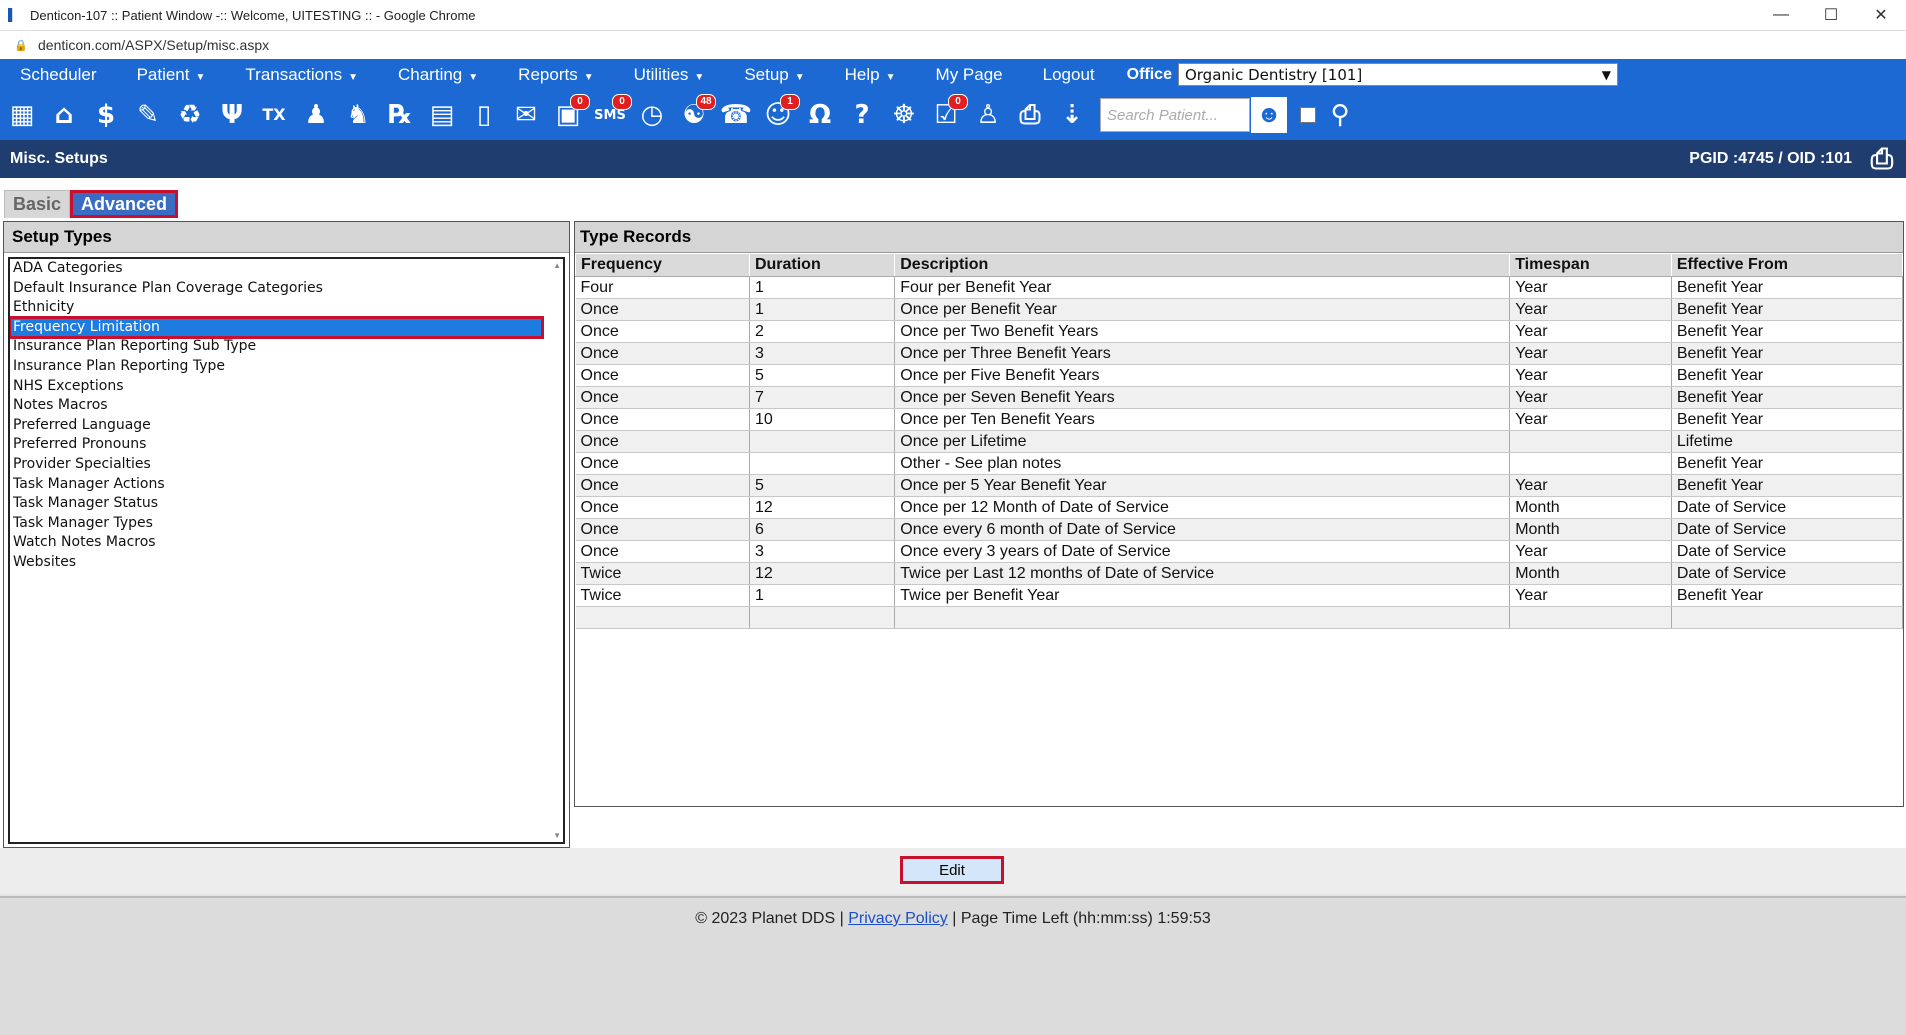 This screenshot has height=1035, width=1906. What do you see at coordinates (148, 115) in the screenshot?
I see `edit-pen-icon: ✎` at bounding box center [148, 115].